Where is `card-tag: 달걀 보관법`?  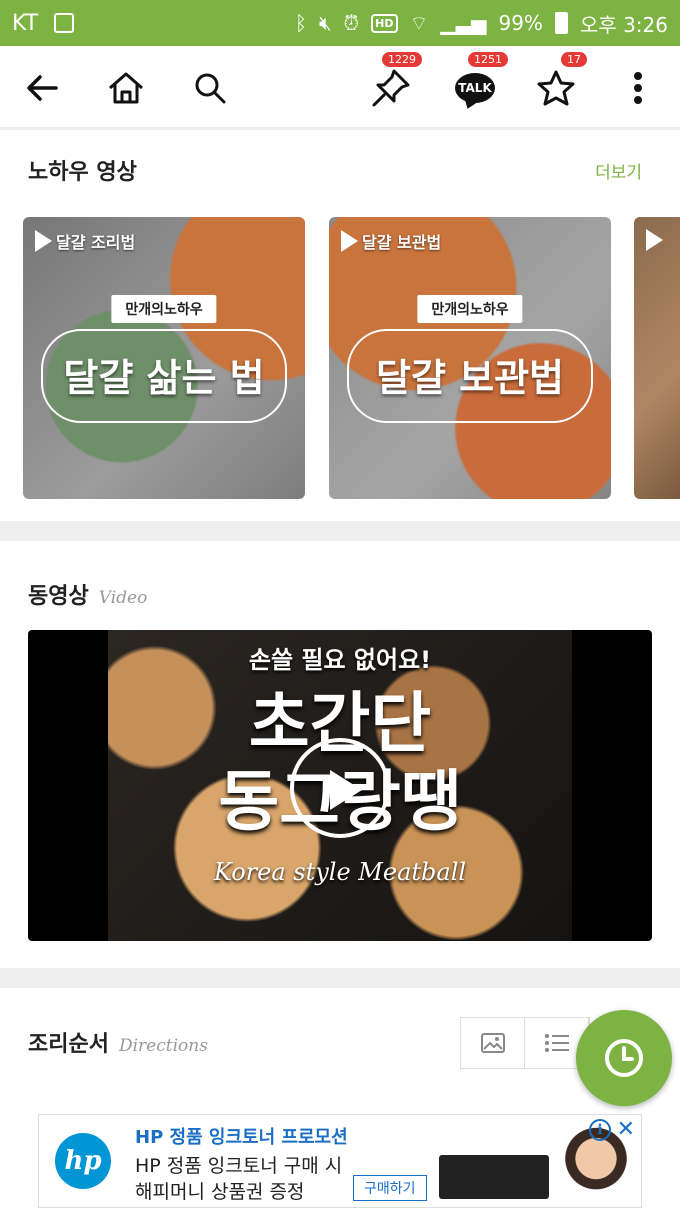 card-tag: 달걀 보관법 is located at coordinates (391, 241).